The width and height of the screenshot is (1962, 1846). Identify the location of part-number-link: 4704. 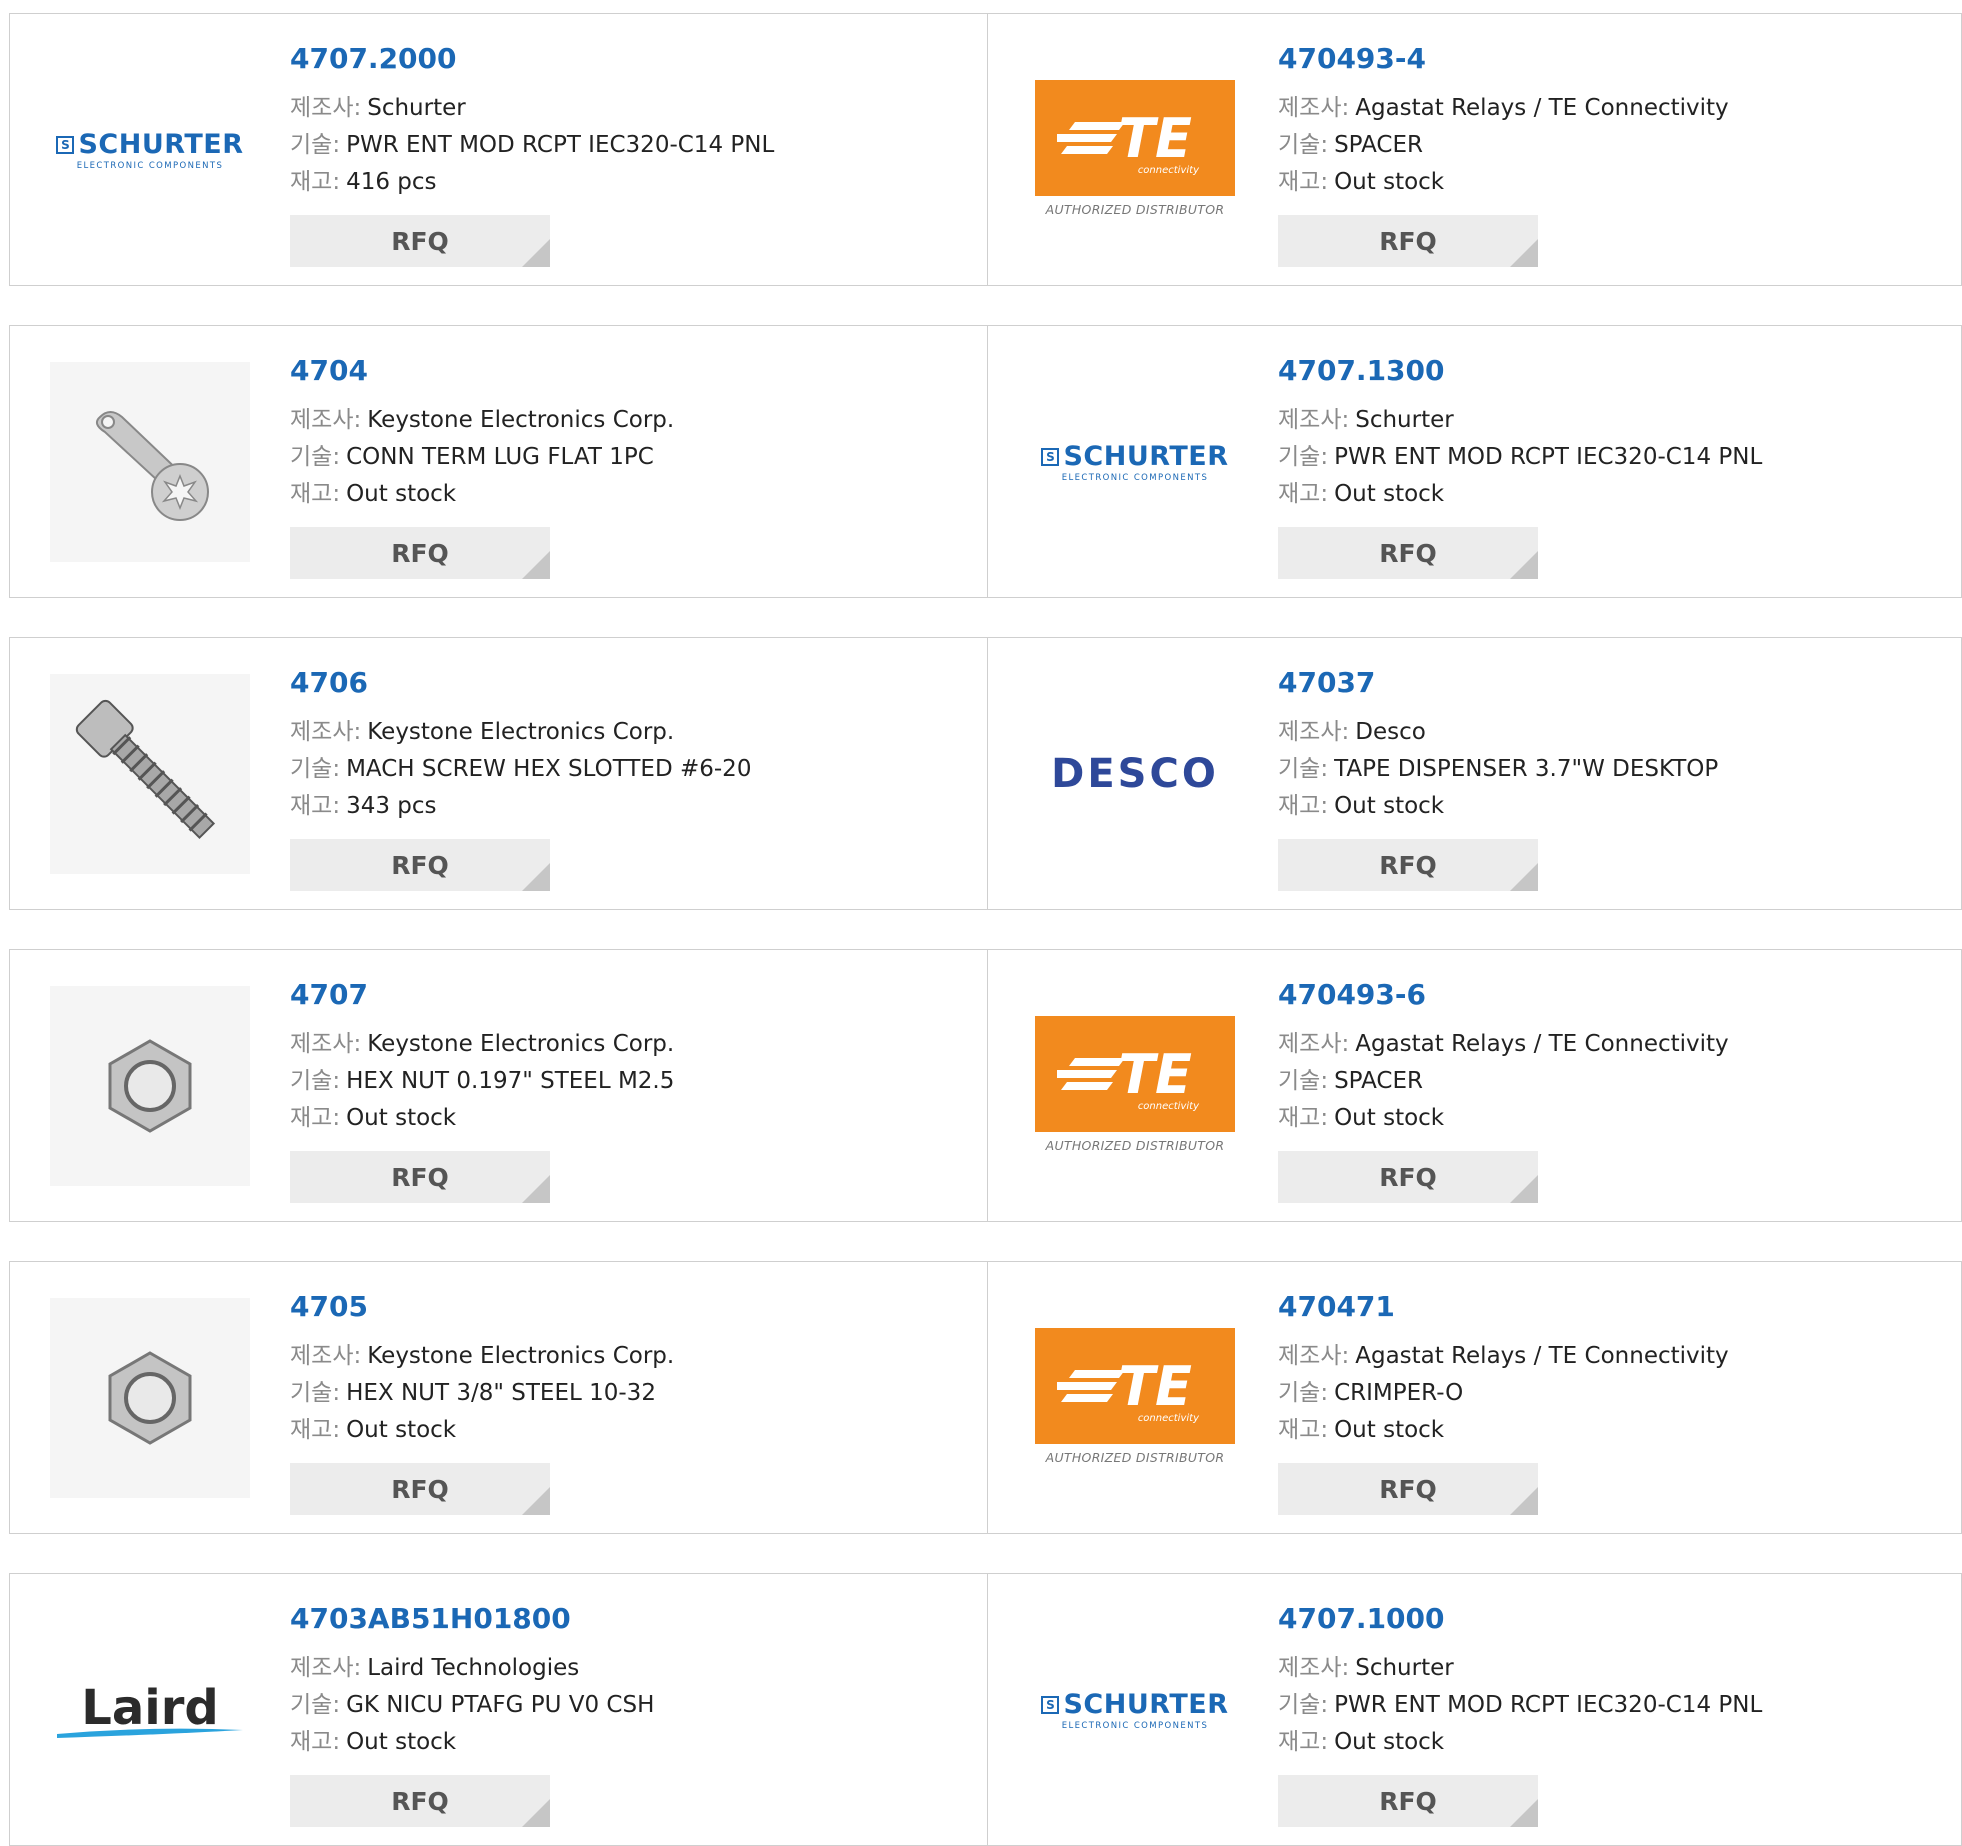
(482, 371).